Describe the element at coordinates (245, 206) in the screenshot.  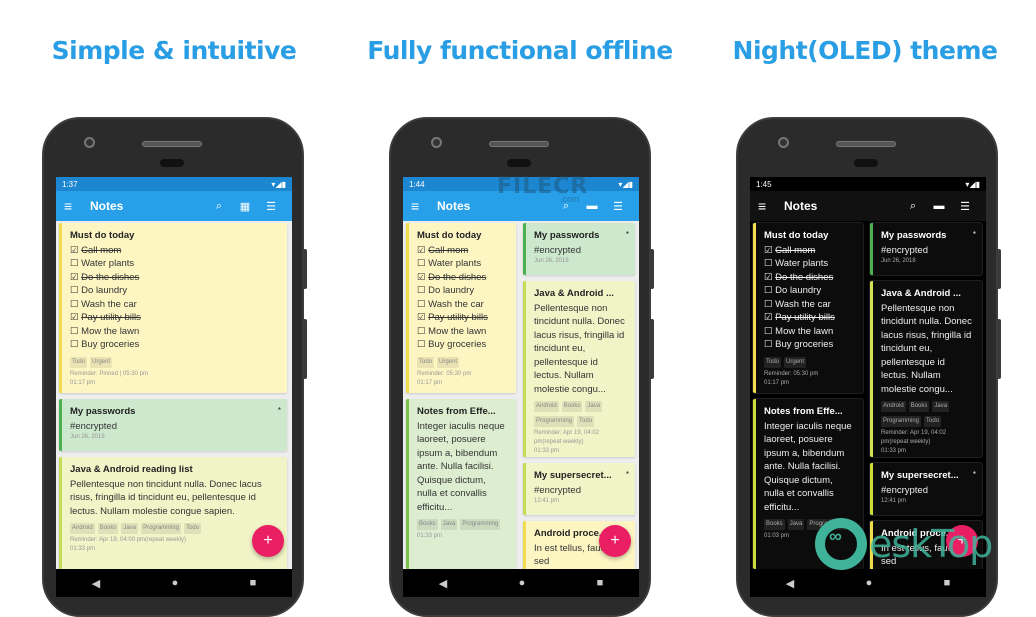
I see `view-toggle-icon: ▦` at that location.